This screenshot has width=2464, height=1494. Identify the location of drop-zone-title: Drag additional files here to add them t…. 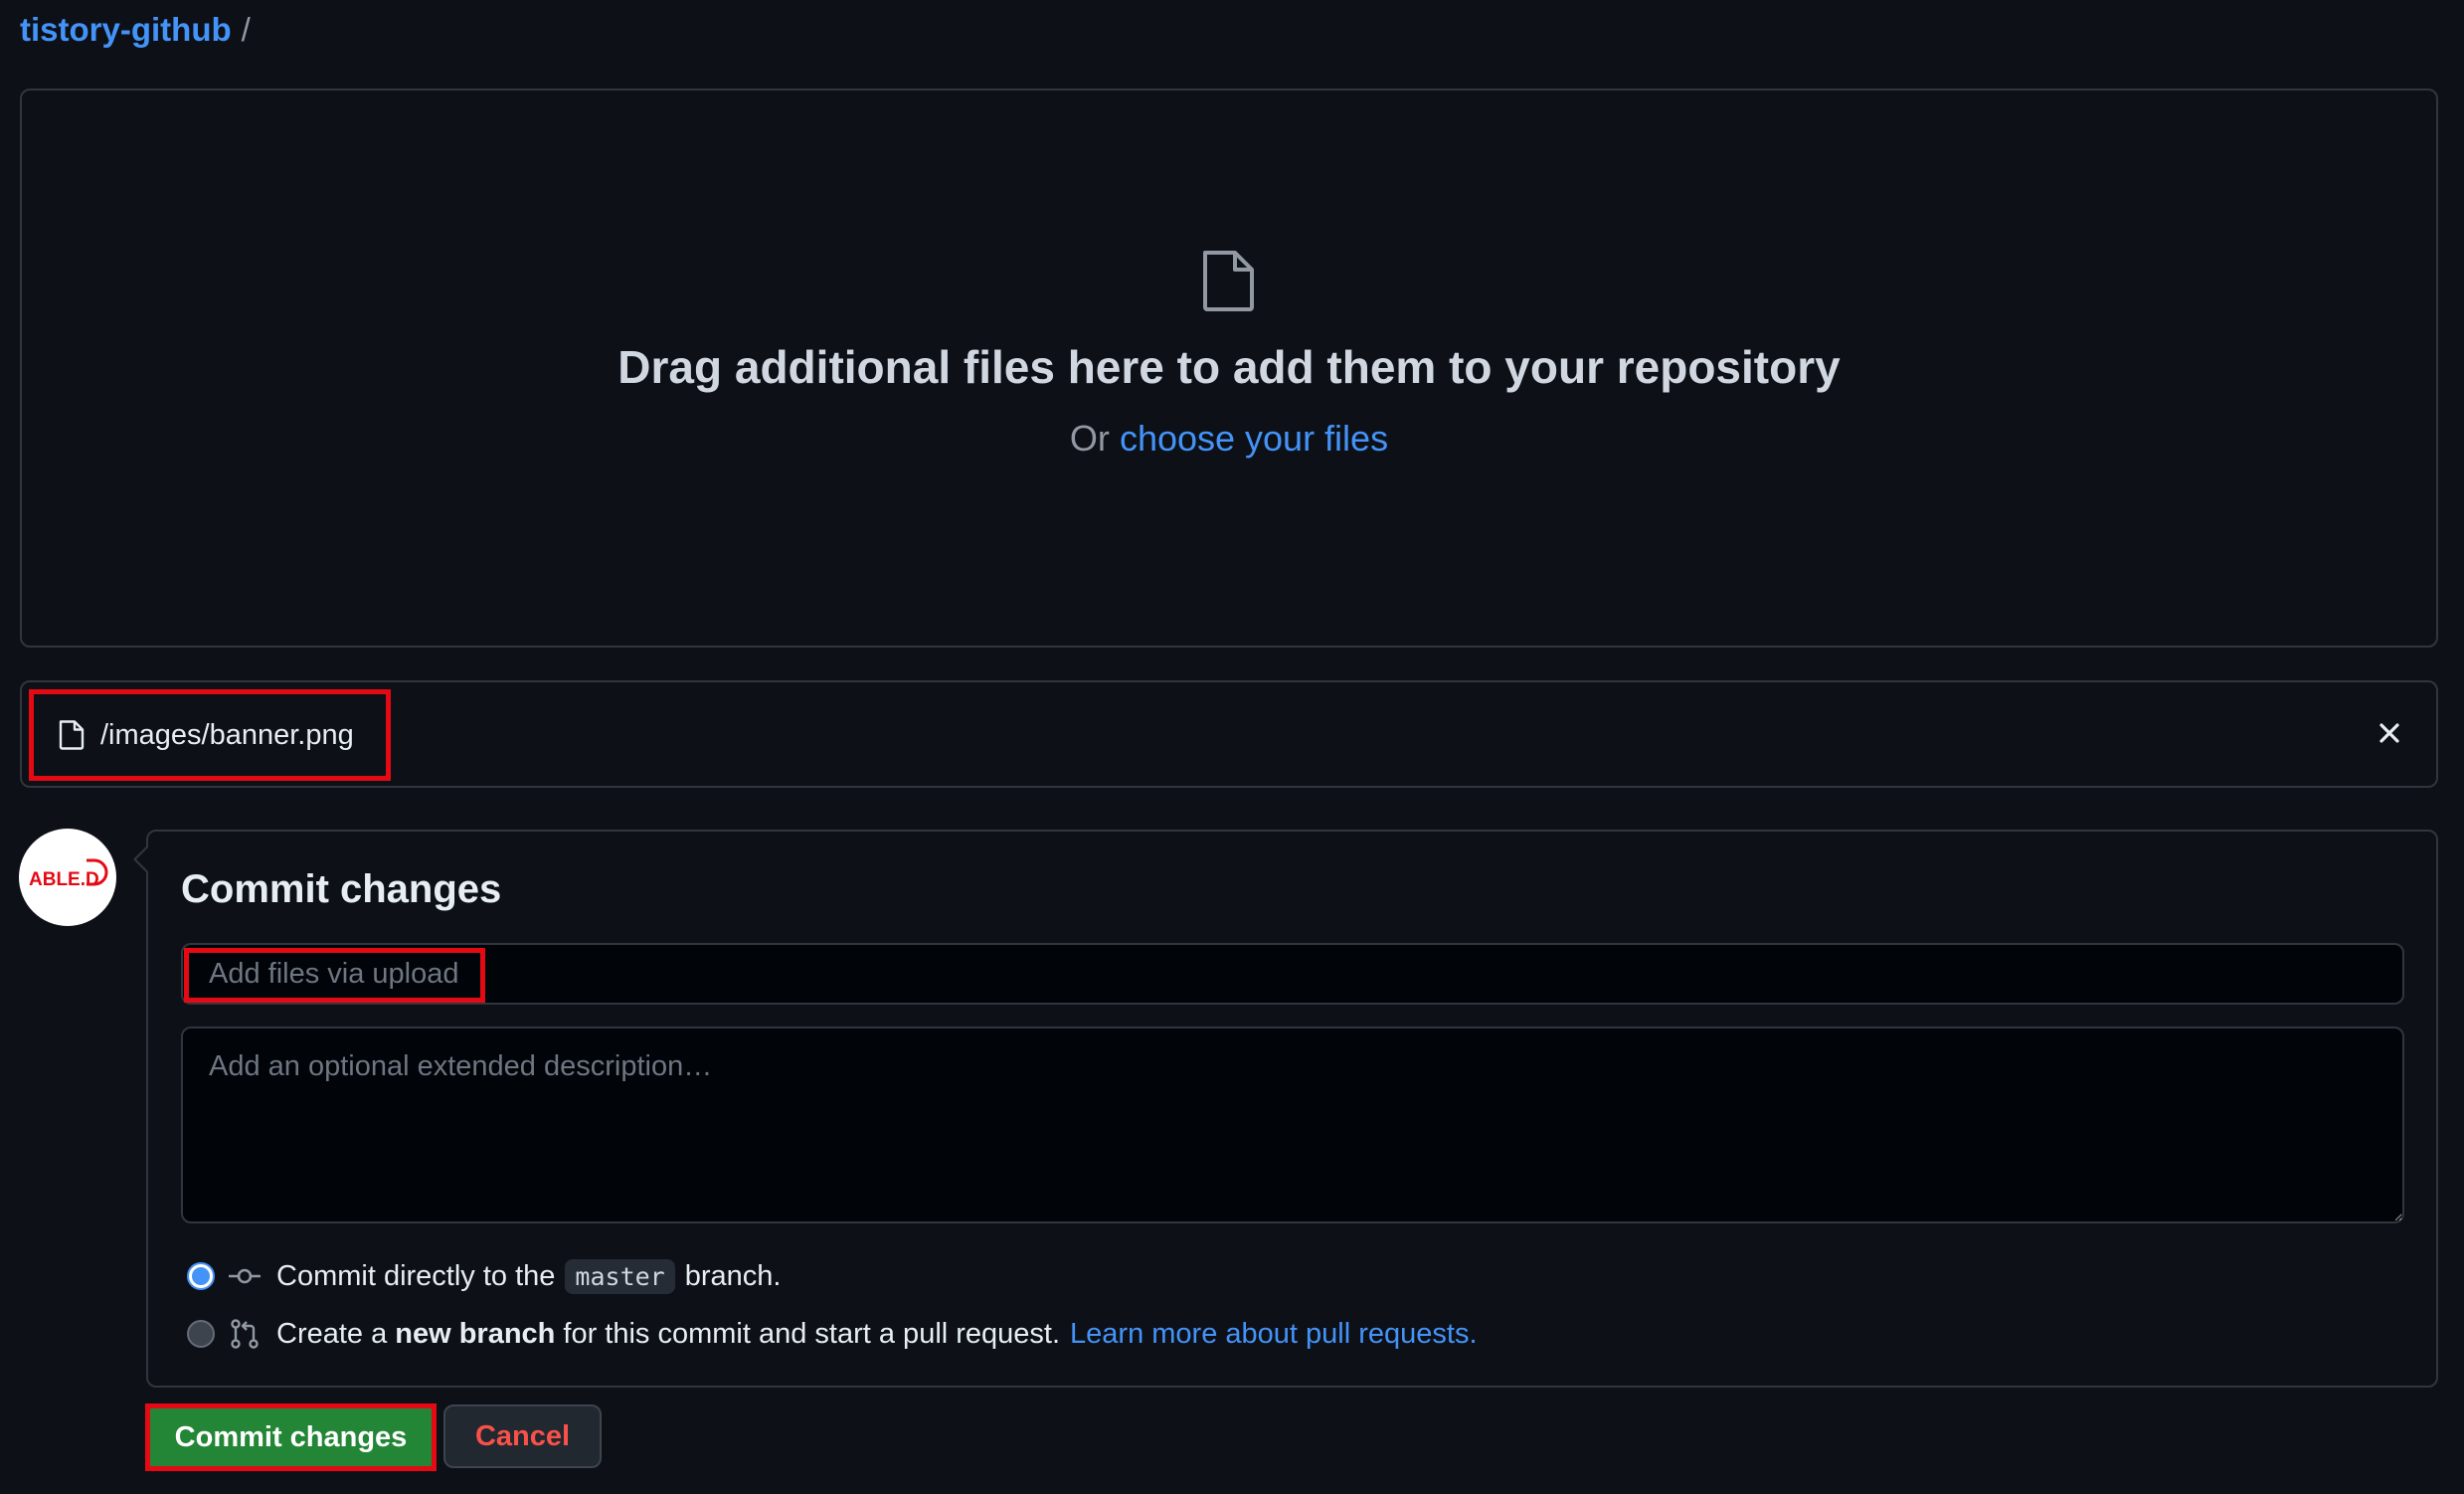
(1229, 367).